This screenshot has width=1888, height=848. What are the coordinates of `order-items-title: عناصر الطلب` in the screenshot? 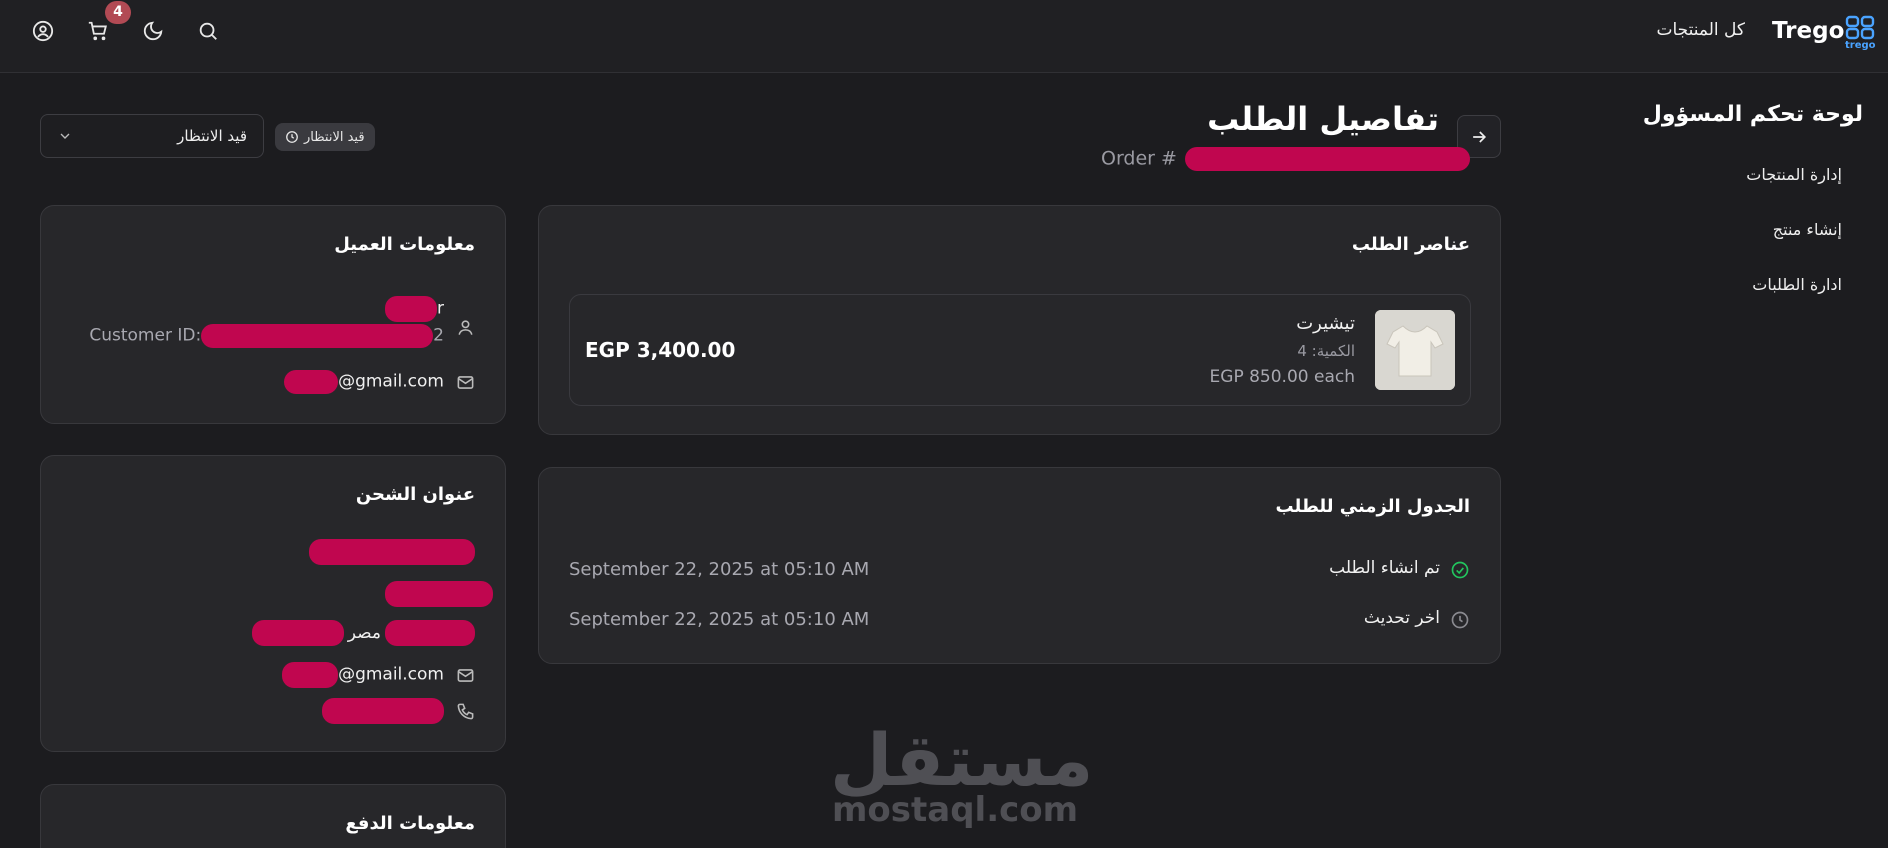 It's located at (1410, 244).